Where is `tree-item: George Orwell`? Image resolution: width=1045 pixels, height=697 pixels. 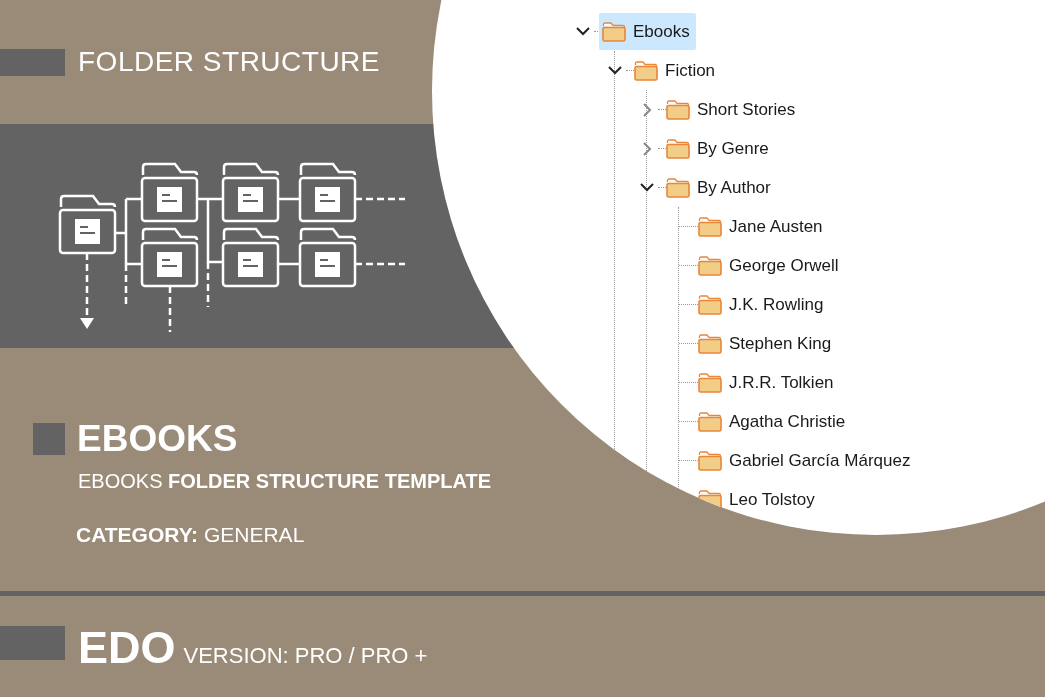 tree-item: George Orwell is located at coordinates (770, 265).